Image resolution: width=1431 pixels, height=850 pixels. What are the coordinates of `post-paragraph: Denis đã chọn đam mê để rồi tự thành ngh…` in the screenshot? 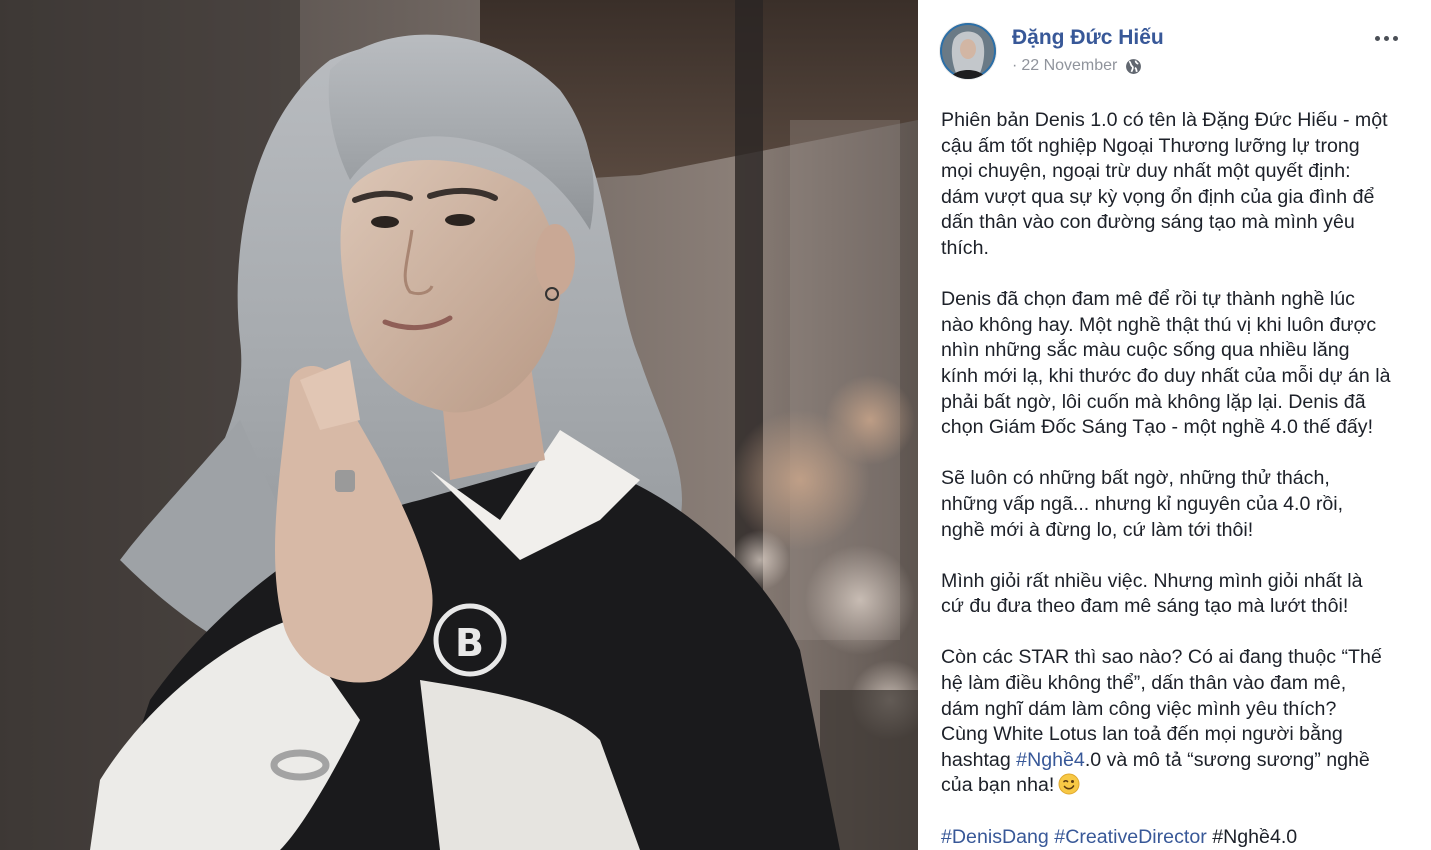 It's located at (1180, 364).